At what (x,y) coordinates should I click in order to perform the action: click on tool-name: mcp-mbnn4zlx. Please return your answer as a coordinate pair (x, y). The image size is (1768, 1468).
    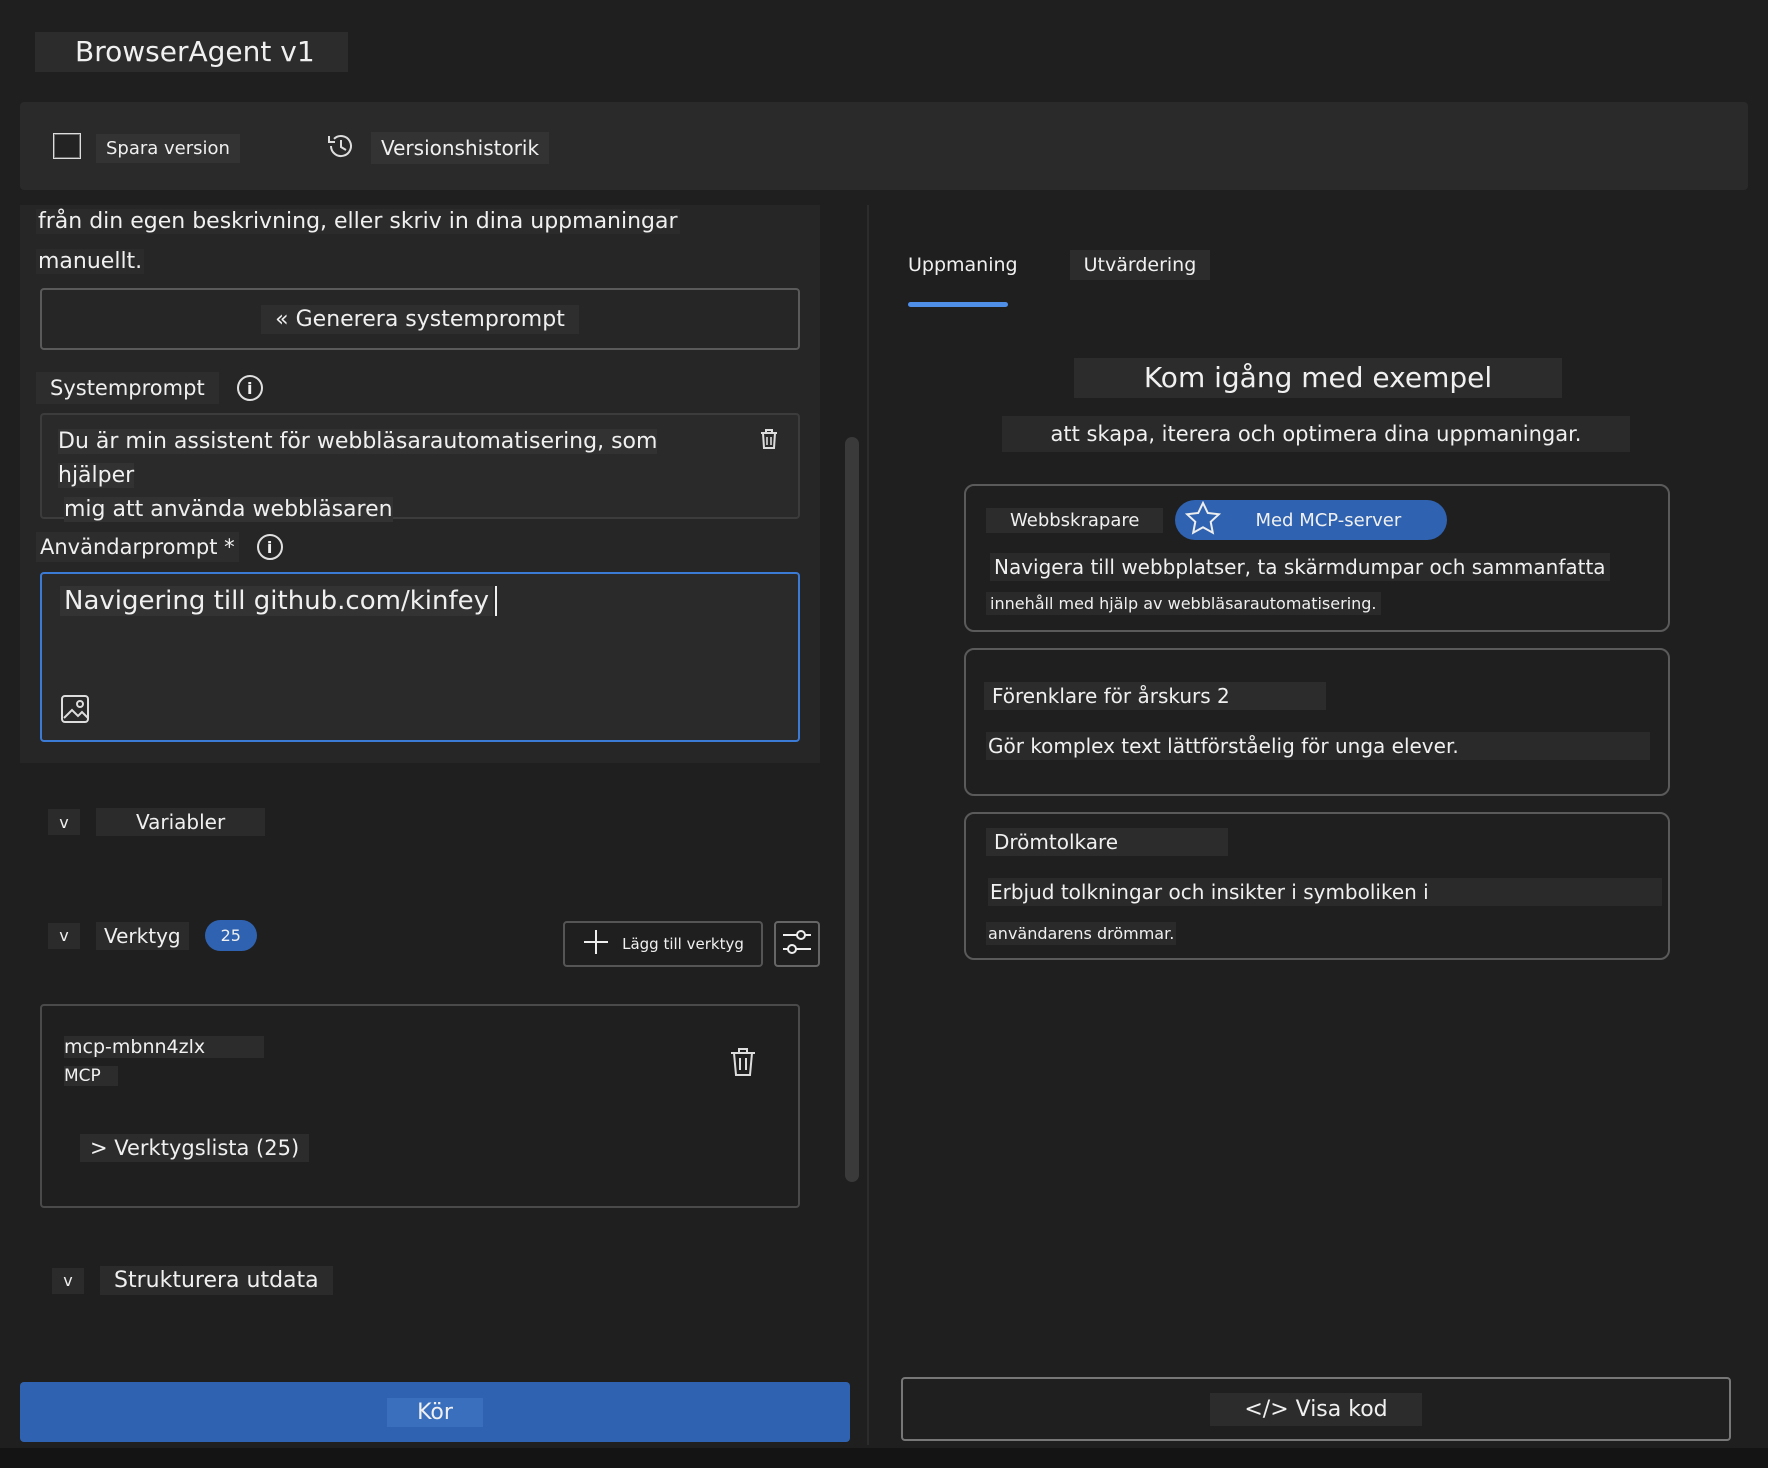
    Looking at the image, I should click on (164, 1047).